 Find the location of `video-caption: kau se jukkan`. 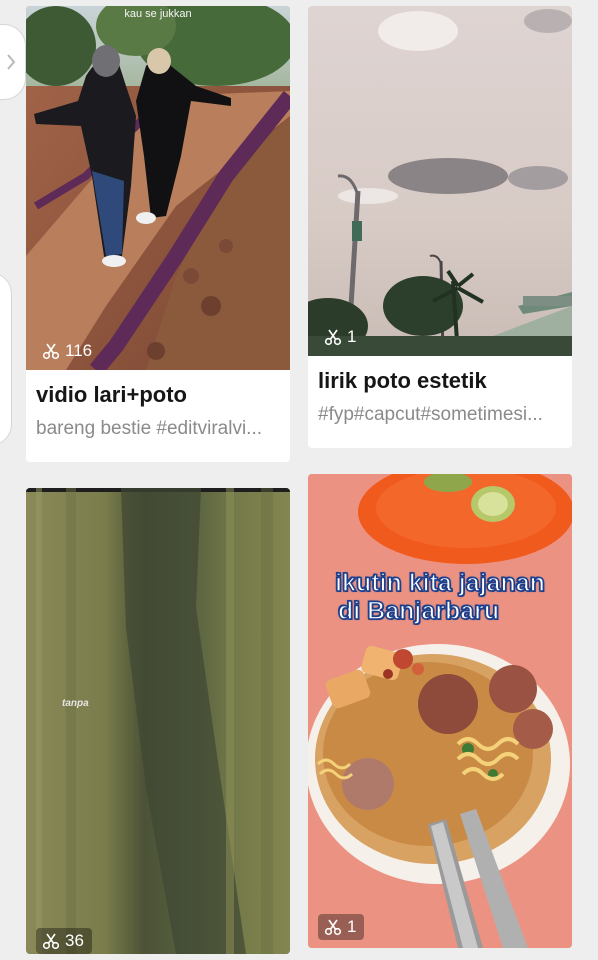

video-caption: kau se jukkan is located at coordinates (158, 14).